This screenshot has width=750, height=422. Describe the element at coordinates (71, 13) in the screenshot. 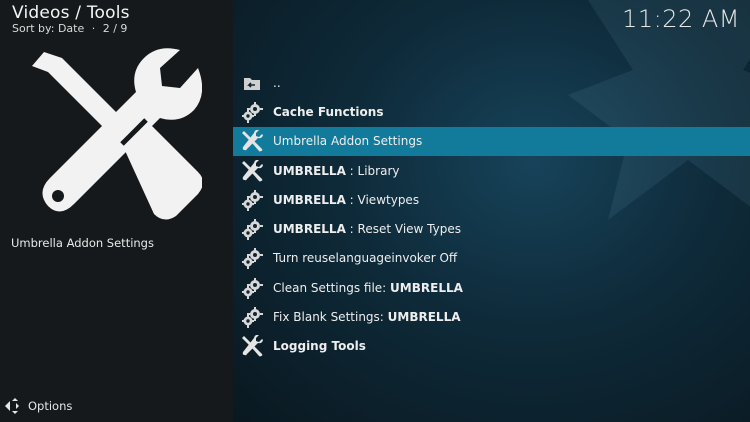

I see `window-title: Videos / Tools` at that location.